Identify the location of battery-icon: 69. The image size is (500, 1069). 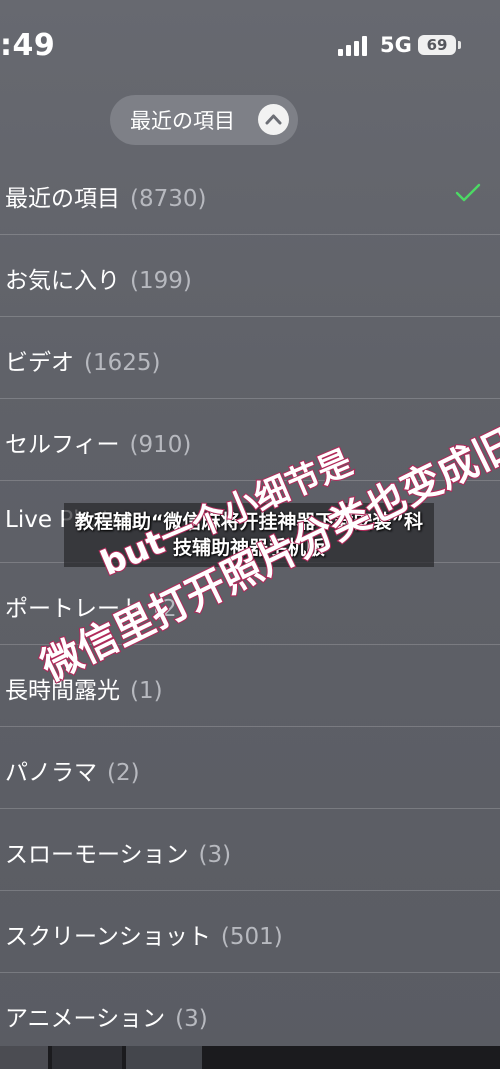
(437, 45).